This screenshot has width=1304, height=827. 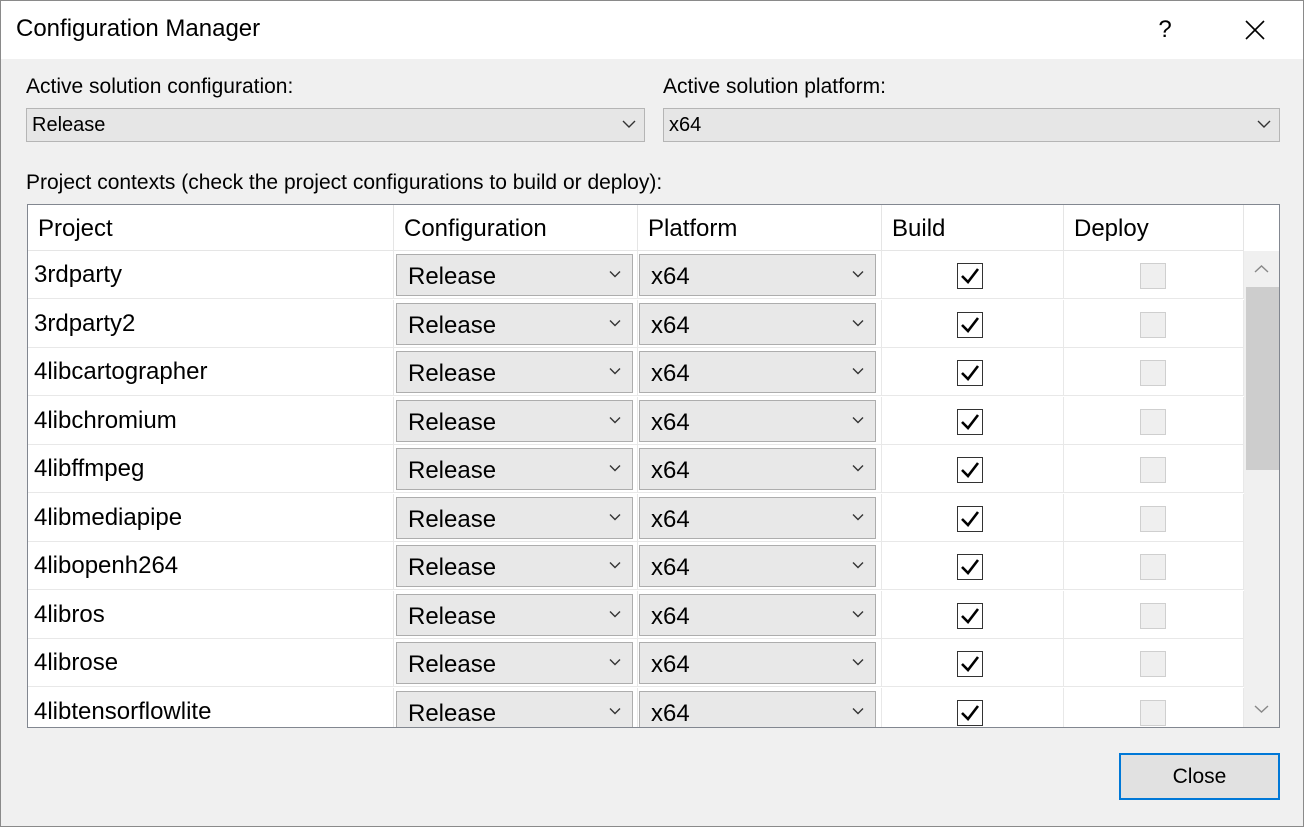 I want to click on close-button: Close, so click(x=1199, y=776).